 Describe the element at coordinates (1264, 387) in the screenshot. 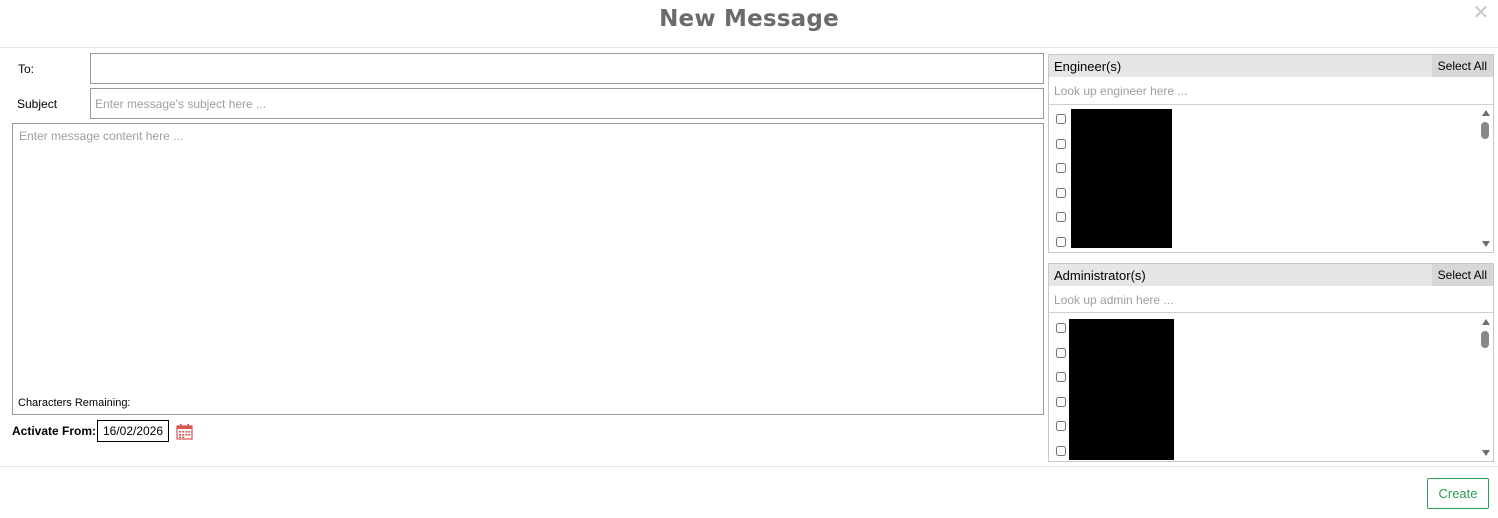

I see `administrators-list` at that location.